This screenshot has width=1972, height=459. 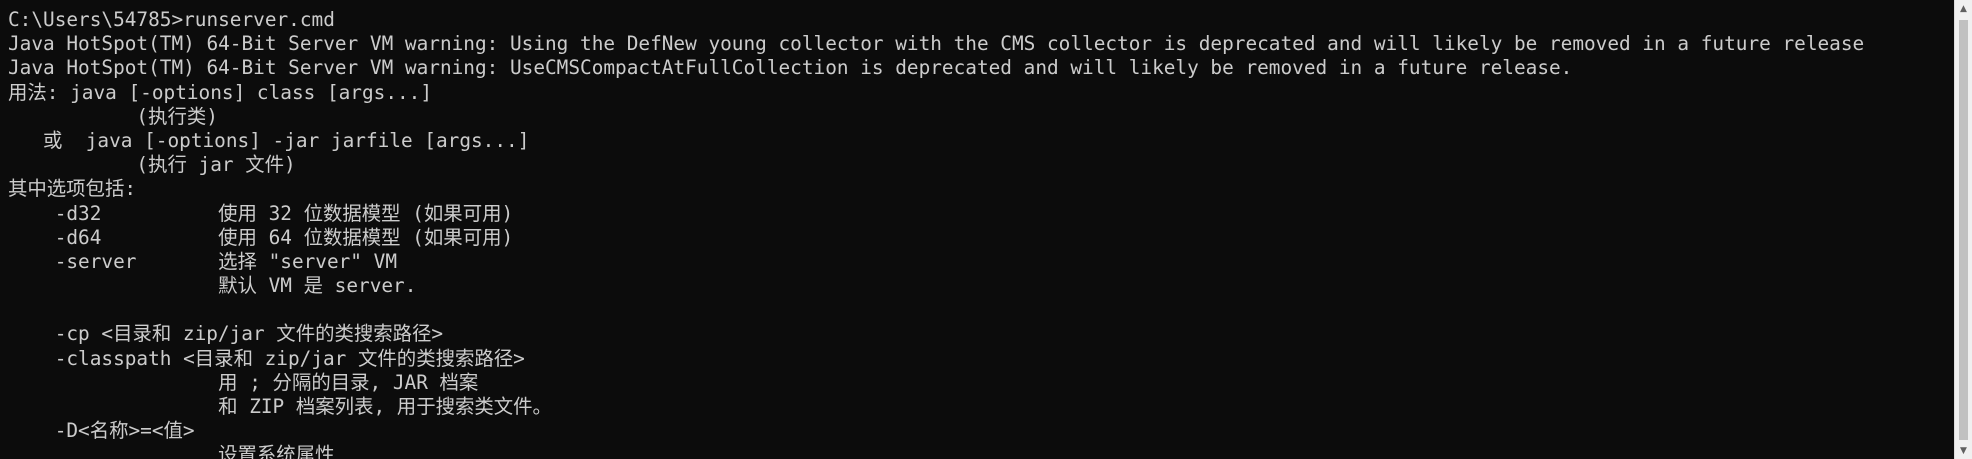 I want to click on console-line: (执行 jar 文件), so click(x=152, y=165).